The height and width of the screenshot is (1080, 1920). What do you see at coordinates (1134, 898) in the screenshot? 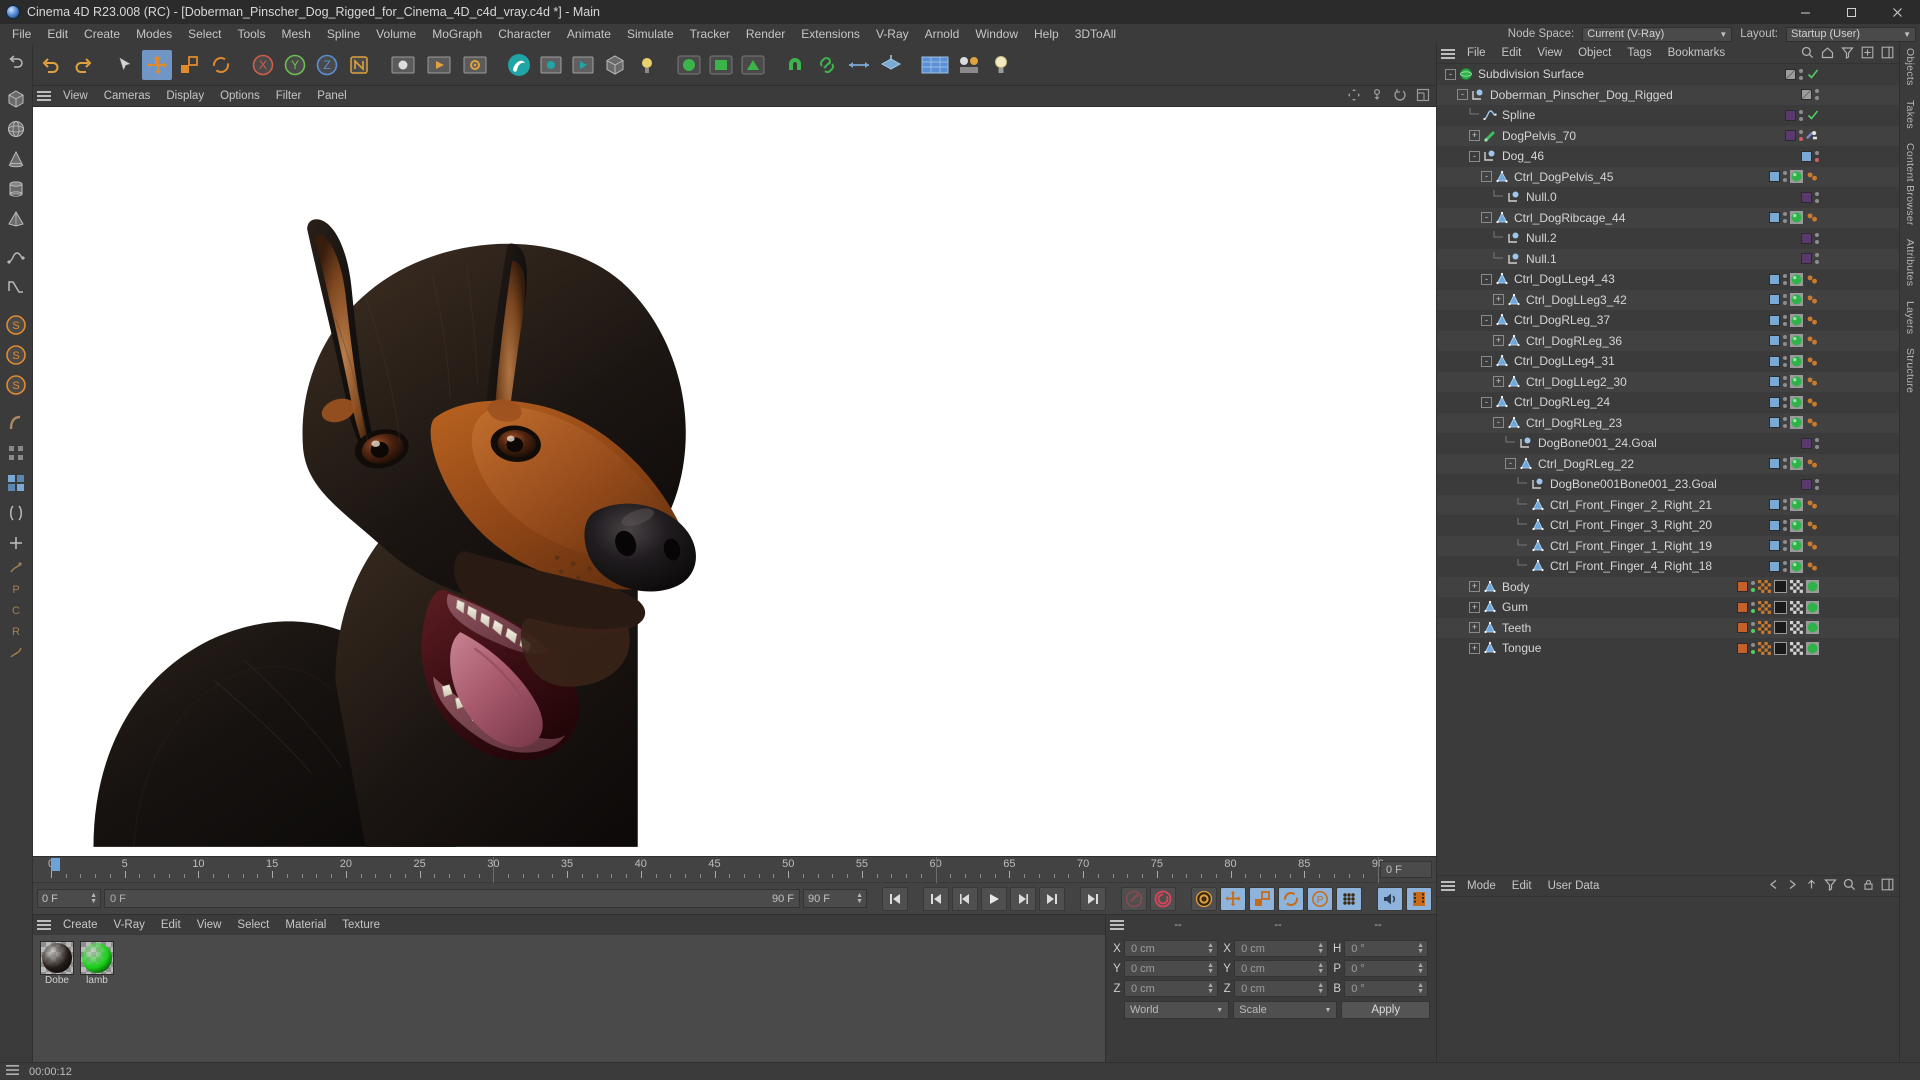
I see `record-key-button` at bounding box center [1134, 898].